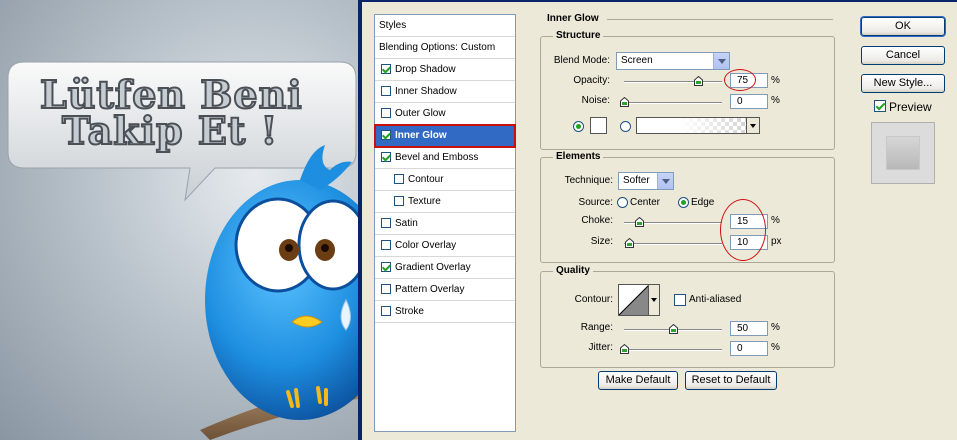 The width and height of the screenshot is (957, 440). What do you see at coordinates (645, 202) in the screenshot?
I see `source-center-label: Center` at bounding box center [645, 202].